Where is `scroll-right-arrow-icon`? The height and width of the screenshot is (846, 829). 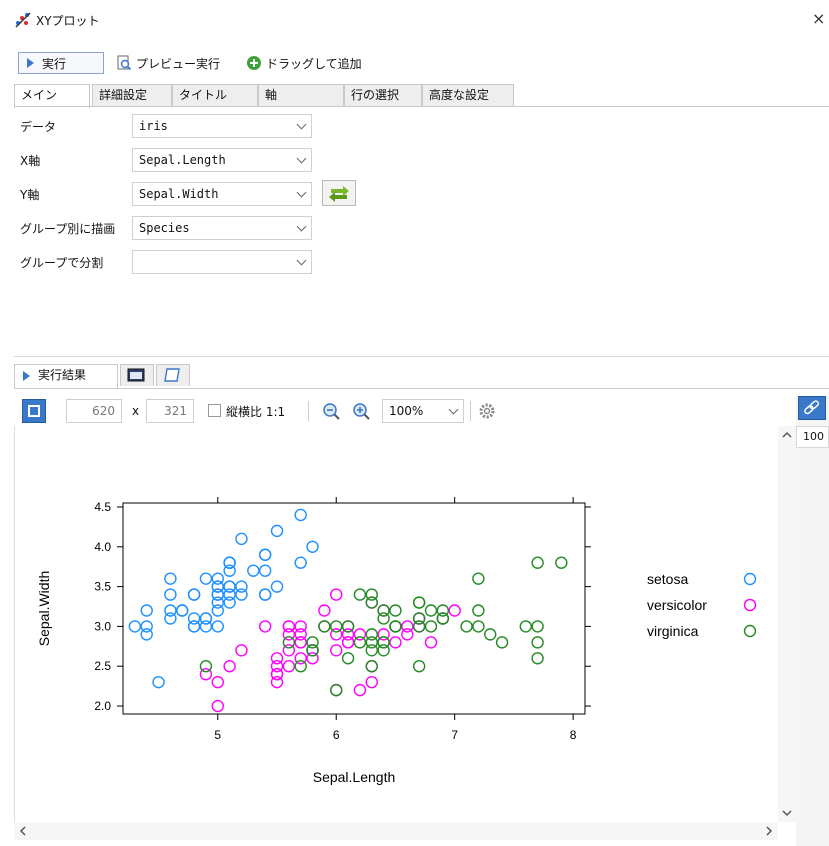
scroll-right-arrow-icon is located at coordinates (769, 831).